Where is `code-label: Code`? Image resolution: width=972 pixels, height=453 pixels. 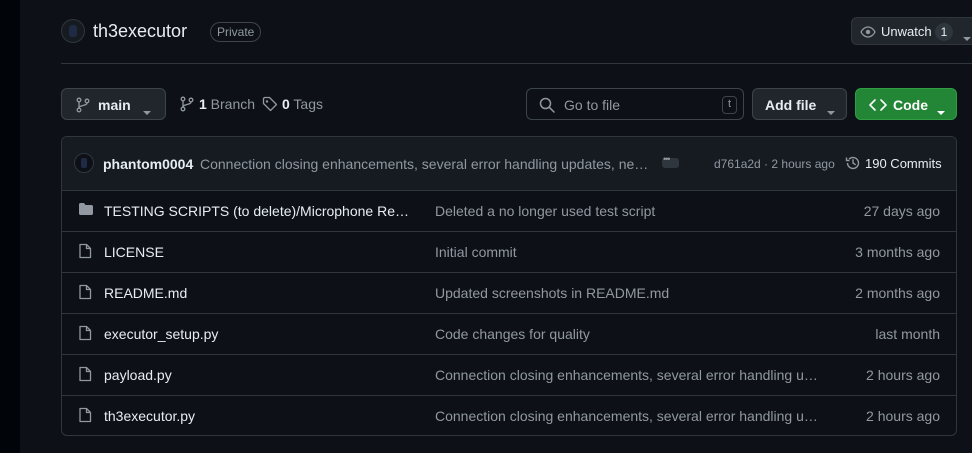 code-label: Code is located at coordinates (910, 105).